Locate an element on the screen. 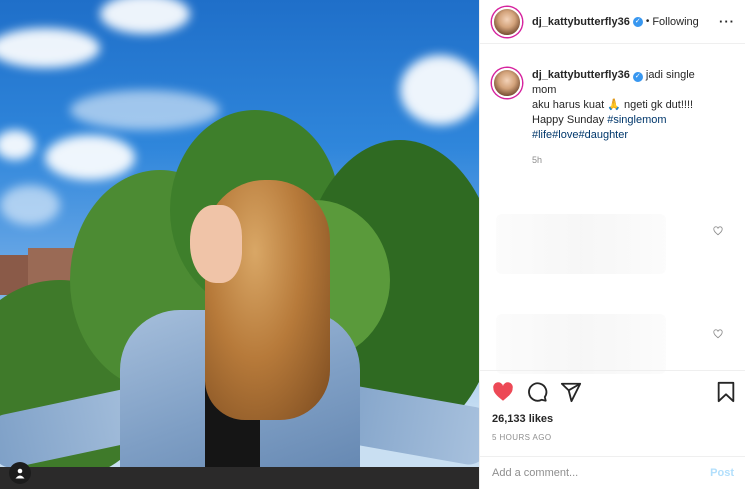 The height and width of the screenshot is (489, 745). comment-icon is located at coordinates (537, 392).